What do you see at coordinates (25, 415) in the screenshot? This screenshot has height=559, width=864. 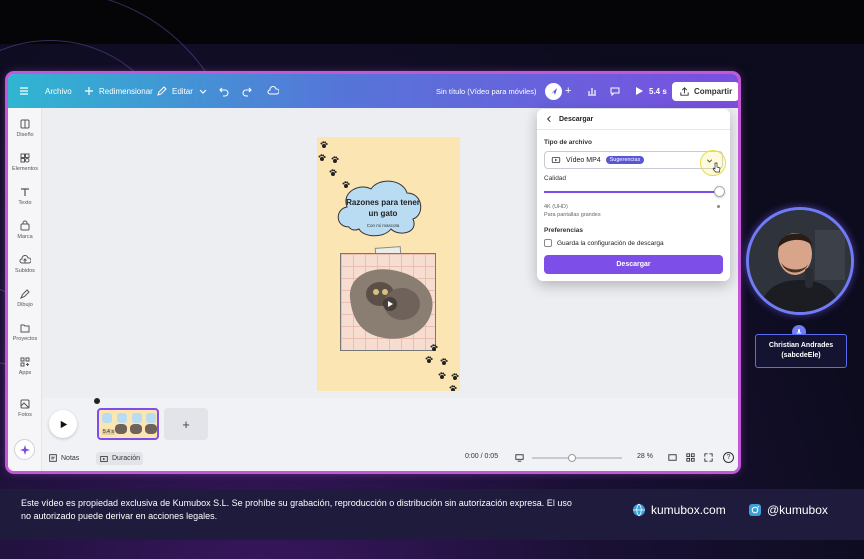 I see `sidebar-item-label: Fotos` at bounding box center [25, 415].